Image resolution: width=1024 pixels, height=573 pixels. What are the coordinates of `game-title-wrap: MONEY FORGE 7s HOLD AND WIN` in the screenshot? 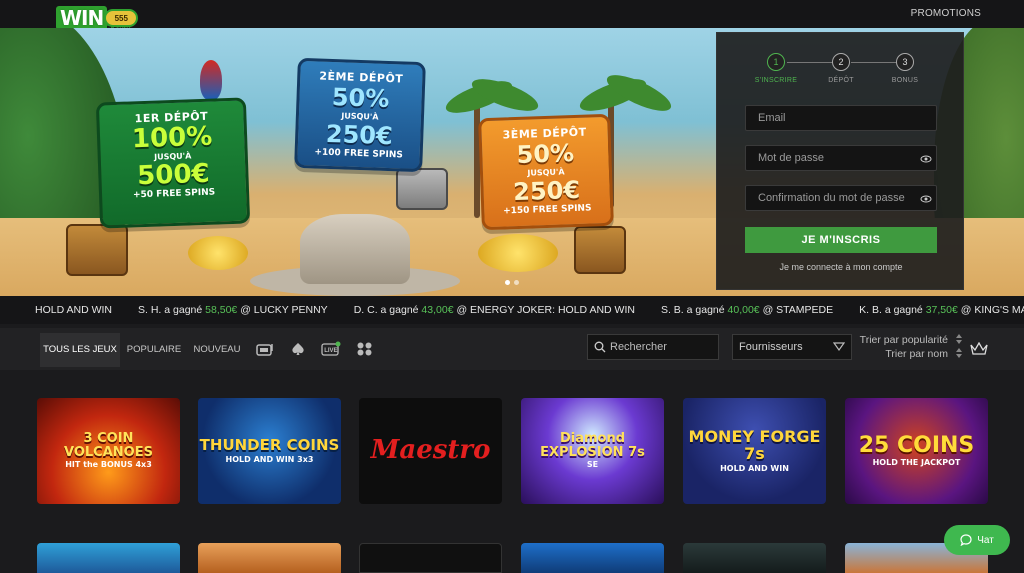 It's located at (754, 450).